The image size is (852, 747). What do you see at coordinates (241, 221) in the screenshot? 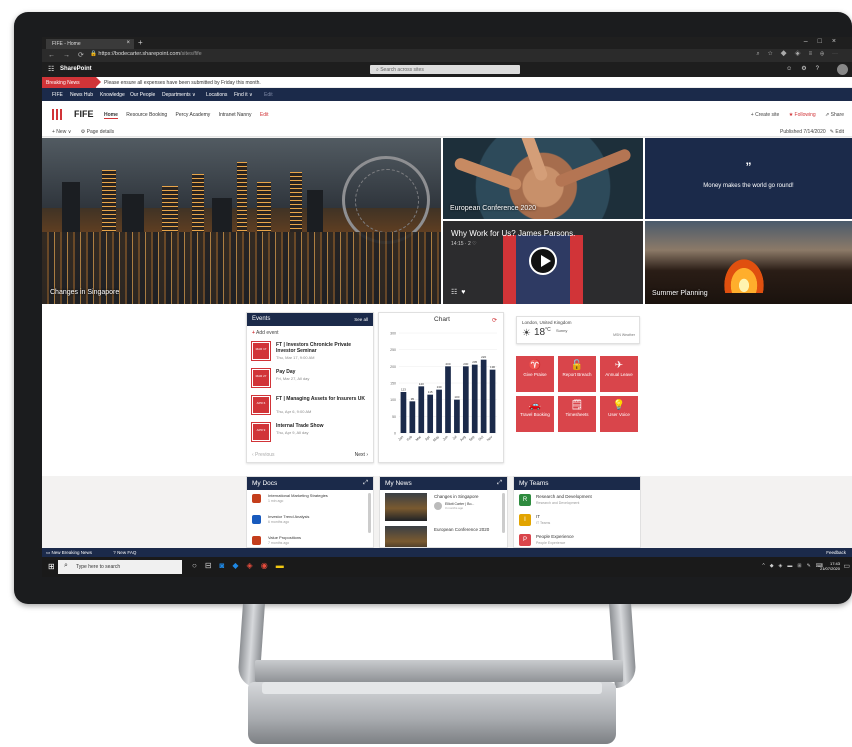
I see `hero-tile-main: Changes in Singapore` at bounding box center [241, 221].